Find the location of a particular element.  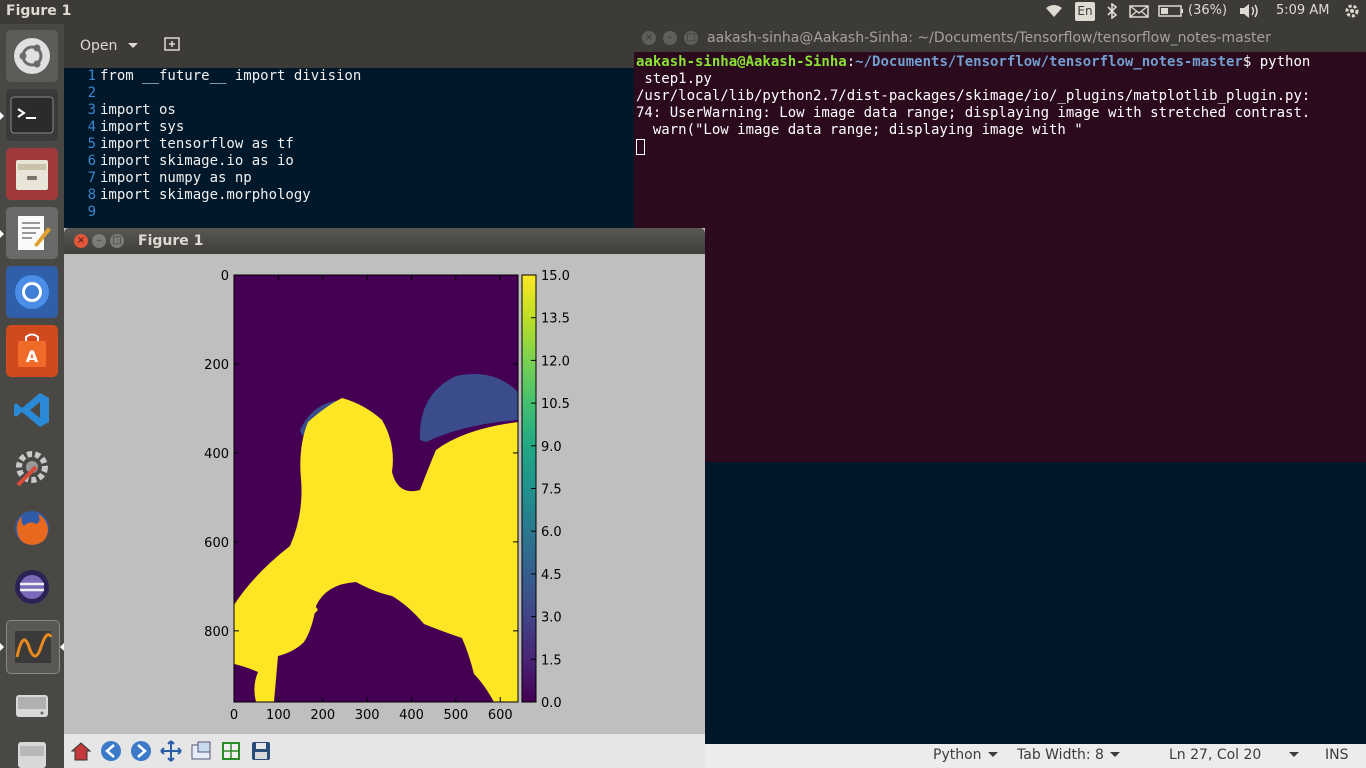

cursor-position-selector: Ln 27, Col 20 is located at coordinates (1234, 755).